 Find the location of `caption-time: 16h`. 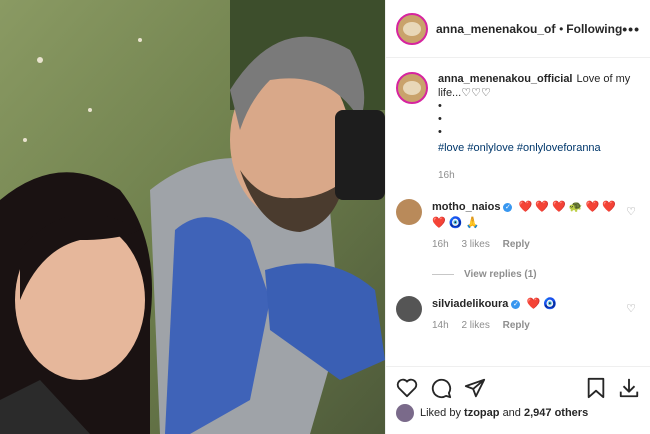

caption-time: 16h is located at coordinates (539, 176).